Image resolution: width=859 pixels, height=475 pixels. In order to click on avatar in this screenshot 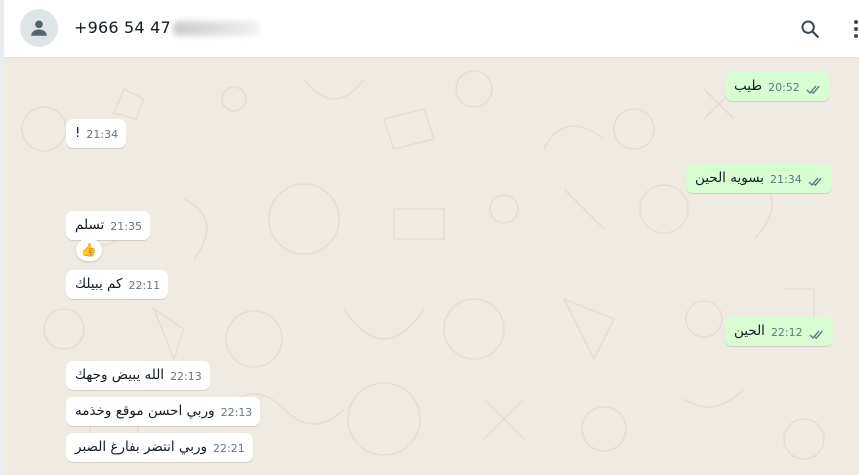, I will do `click(39, 28)`.